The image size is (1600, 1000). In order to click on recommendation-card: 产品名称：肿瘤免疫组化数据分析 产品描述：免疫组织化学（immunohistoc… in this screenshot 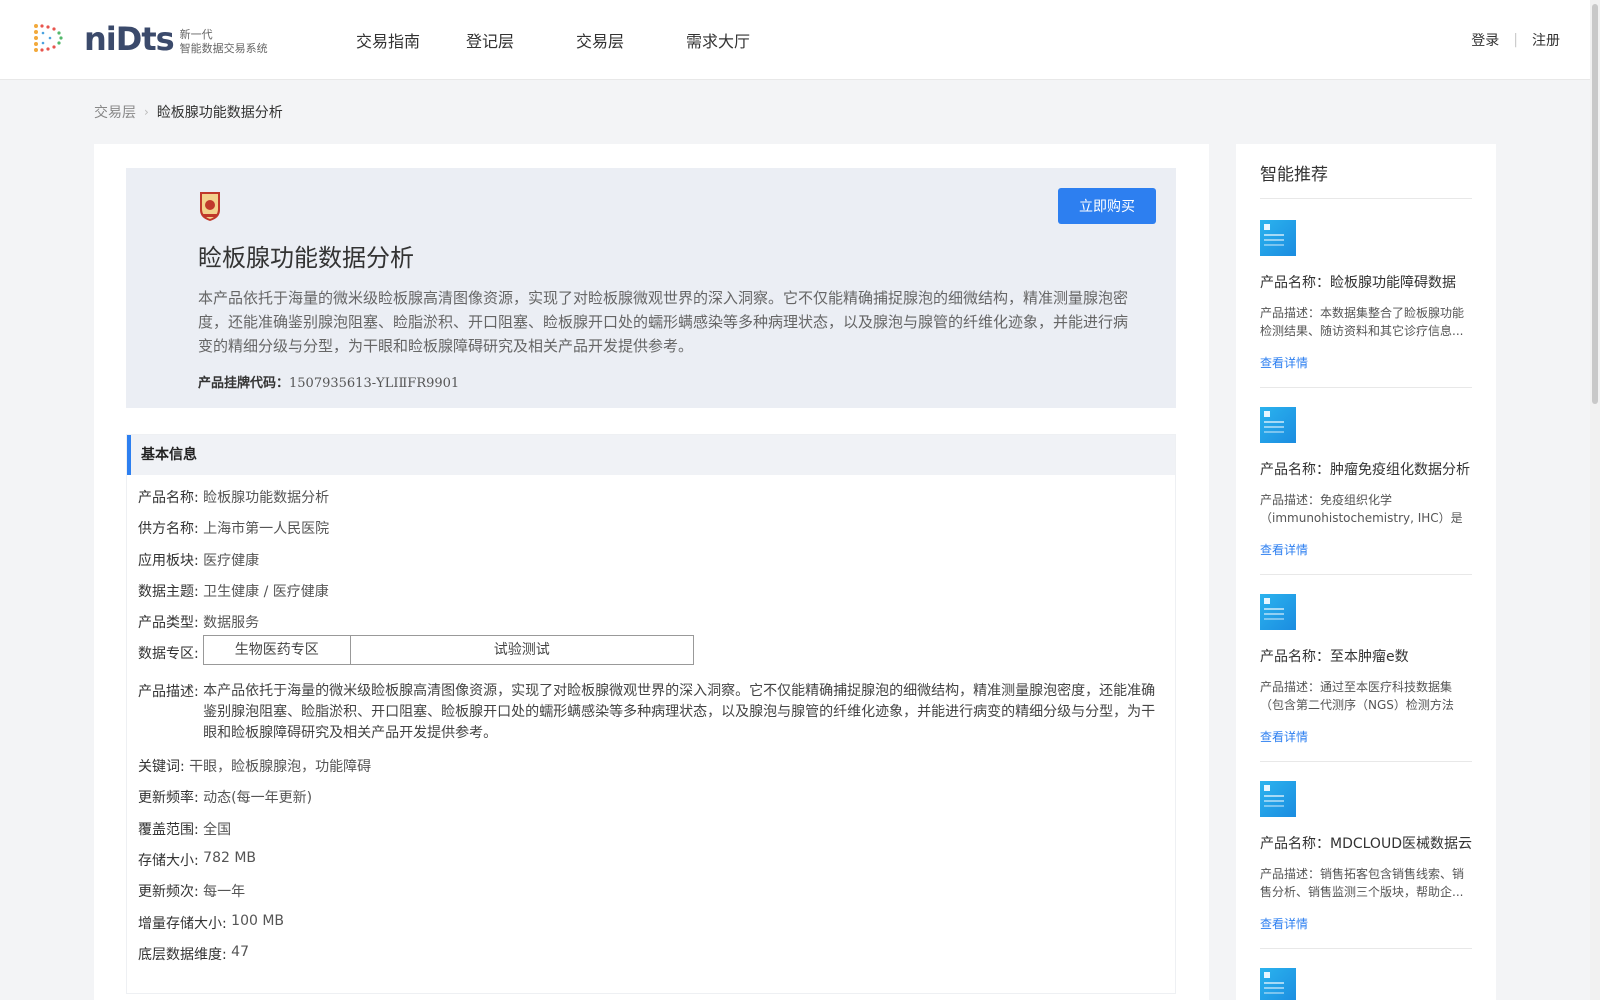, I will do `click(1366, 491)`.